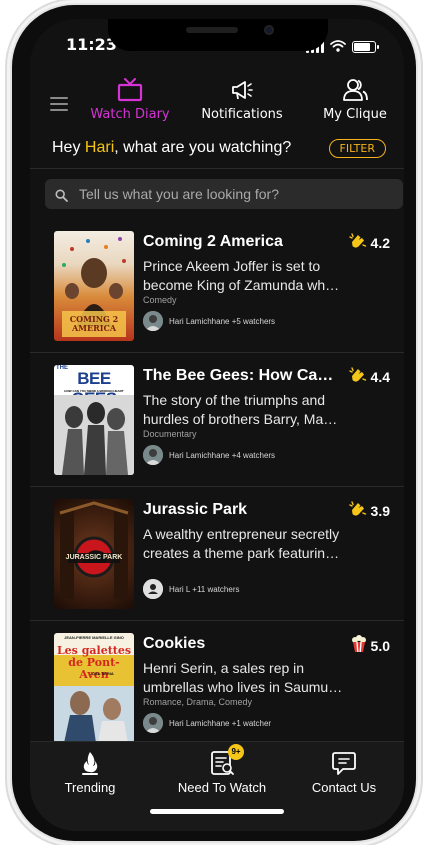 The width and height of the screenshot is (429, 845). Describe the element at coordinates (170, 434) in the screenshot. I see `genre: Documentary` at that location.